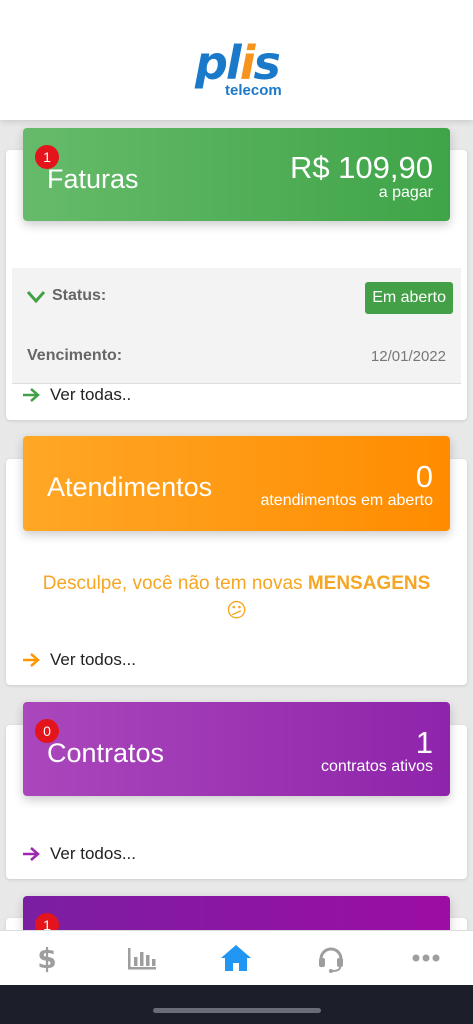 The height and width of the screenshot is (1024, 473). Describe the element at coordinates (236, 749) in the screenshot. I see `contratos-banner: Contratos 1 contratos ativos` at that location.